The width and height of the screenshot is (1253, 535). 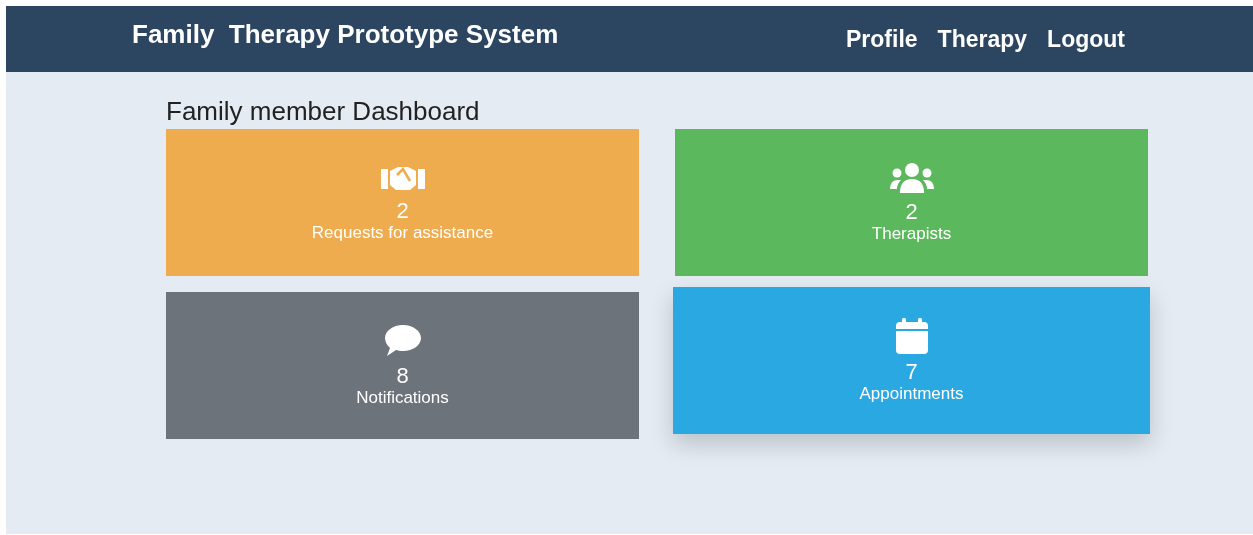 I want to click on speech-bubble-icon, so click(x=402, y=340).